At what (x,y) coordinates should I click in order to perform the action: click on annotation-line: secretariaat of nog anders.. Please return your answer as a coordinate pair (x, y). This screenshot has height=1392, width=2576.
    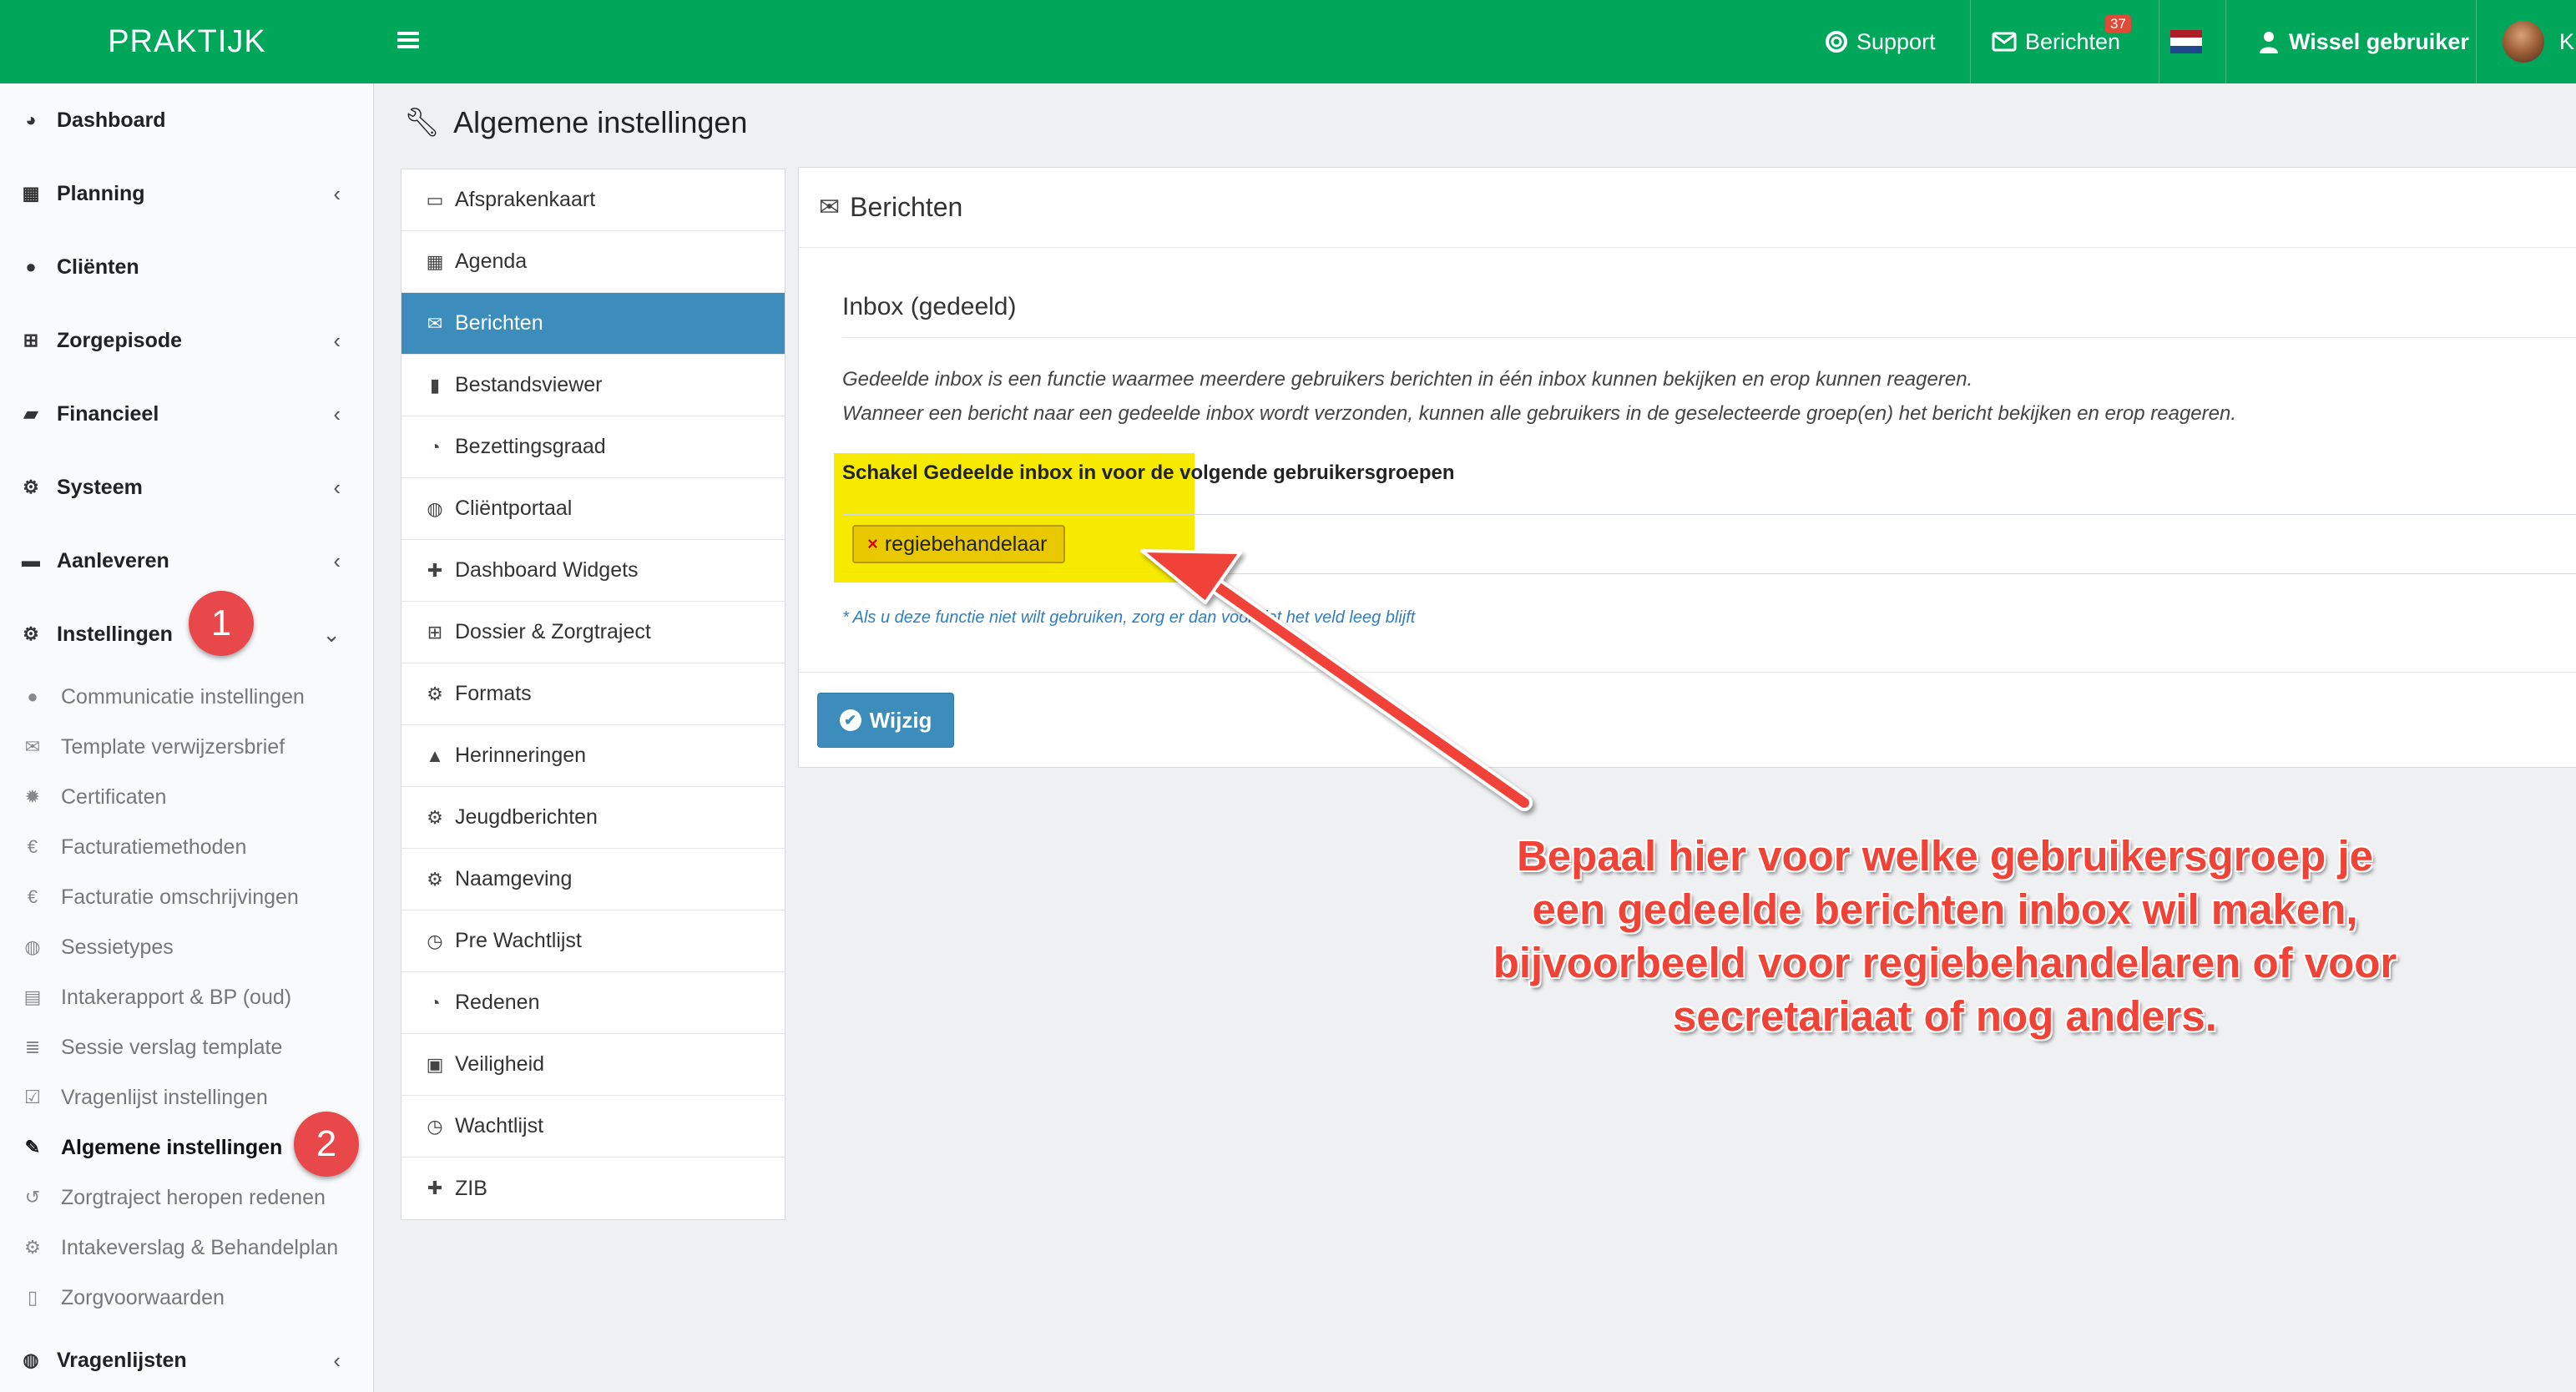
    Looking at the image, I should click on (1945, 1016).